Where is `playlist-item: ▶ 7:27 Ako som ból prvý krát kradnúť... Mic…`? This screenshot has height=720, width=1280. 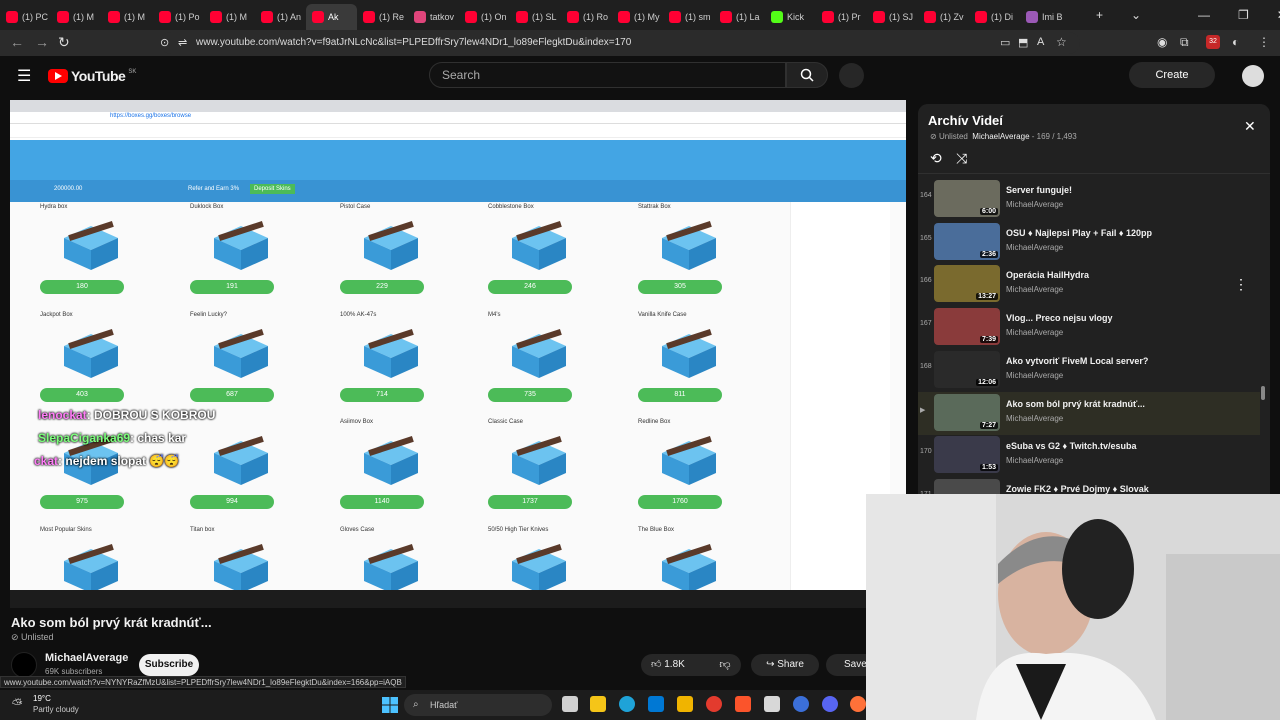
playlist-item: ▶ 7:27 Ako som ból prvý krát kradnúť... Mic… is located at coordinates (1089, 413).